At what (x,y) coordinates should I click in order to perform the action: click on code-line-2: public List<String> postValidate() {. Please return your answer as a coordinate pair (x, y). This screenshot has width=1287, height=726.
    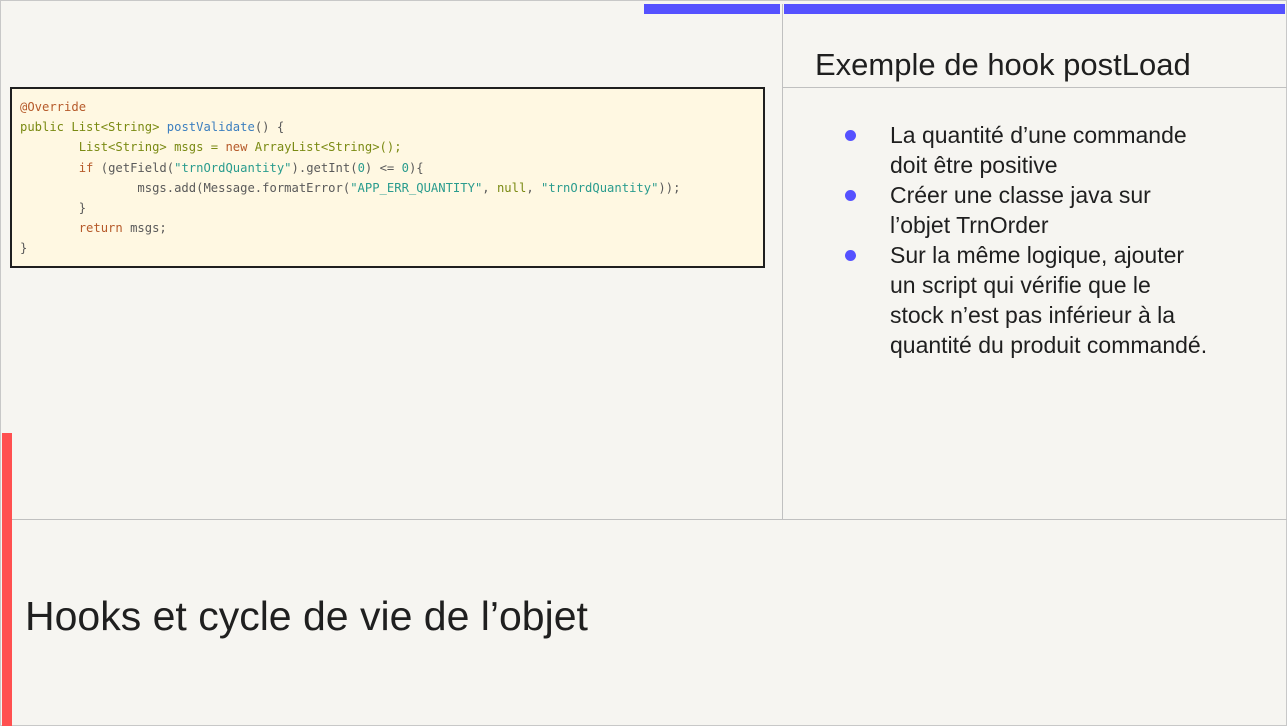
    Looking at the image, I should click on (152, 127).